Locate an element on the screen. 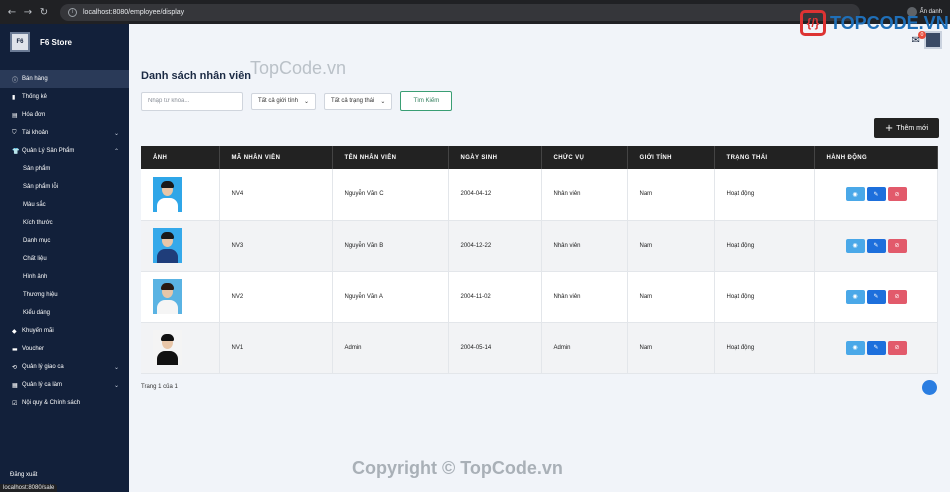 This screenshot has width=950, height=492. sidebar-item: ⛉ Tài khoản ⌄ is located at coordinates (64, 133).